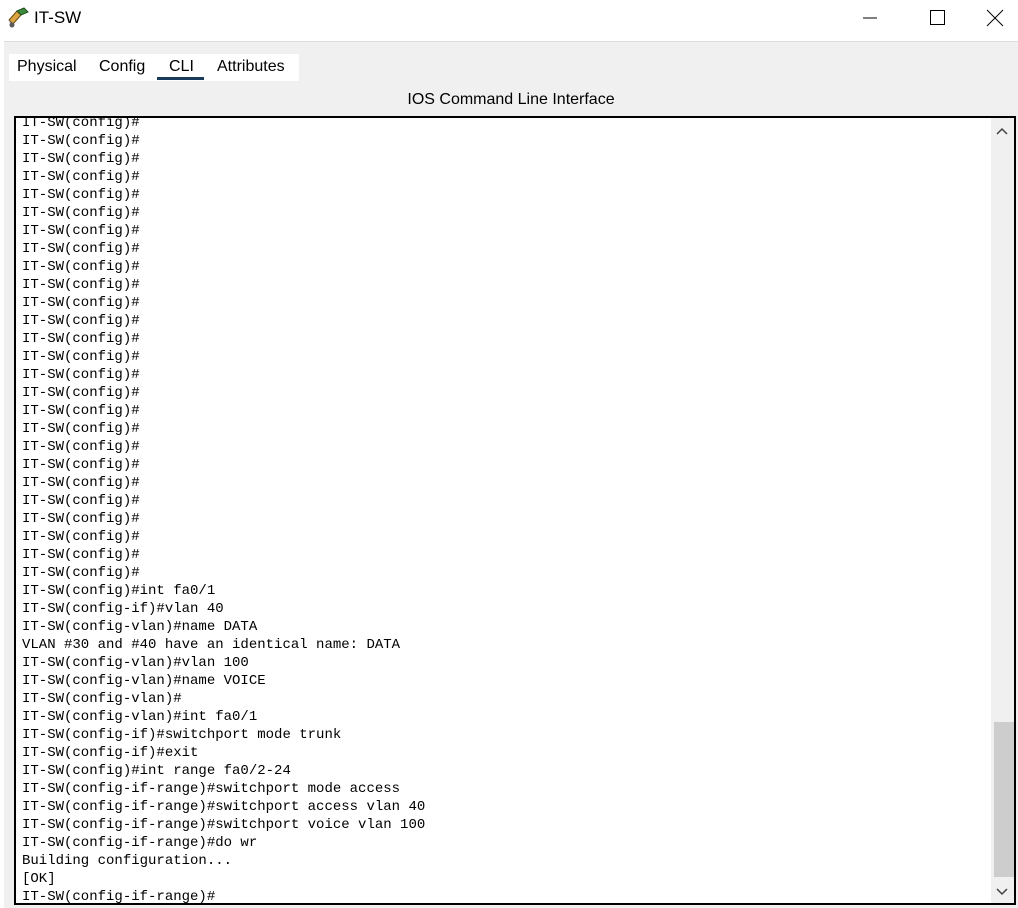  I want to click on tab-cli: CLI, so click(181, 67).